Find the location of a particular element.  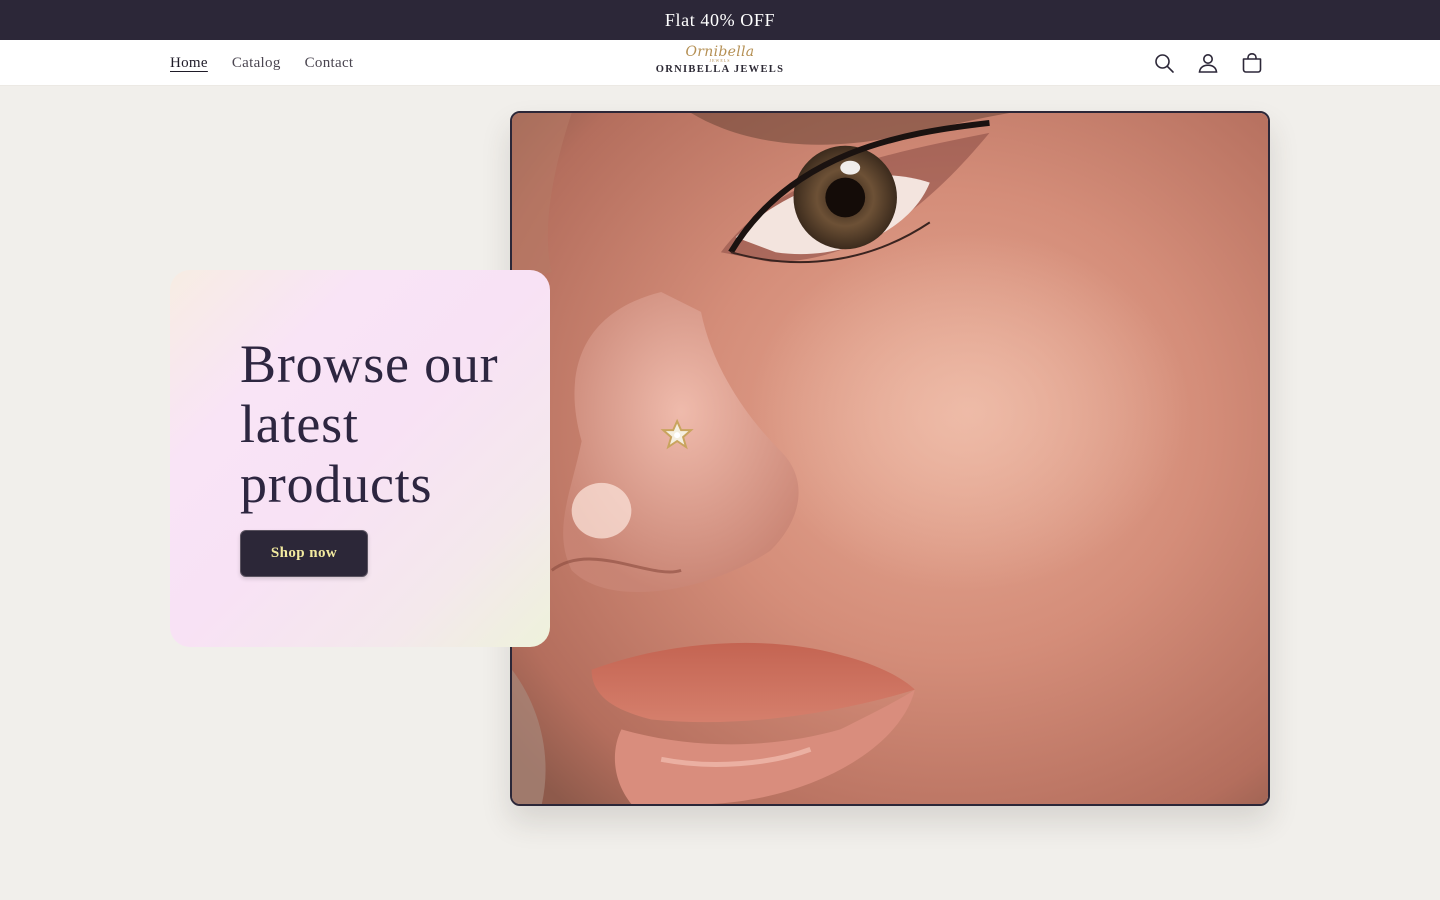

header-icons is located at coordinates (1208, 63).